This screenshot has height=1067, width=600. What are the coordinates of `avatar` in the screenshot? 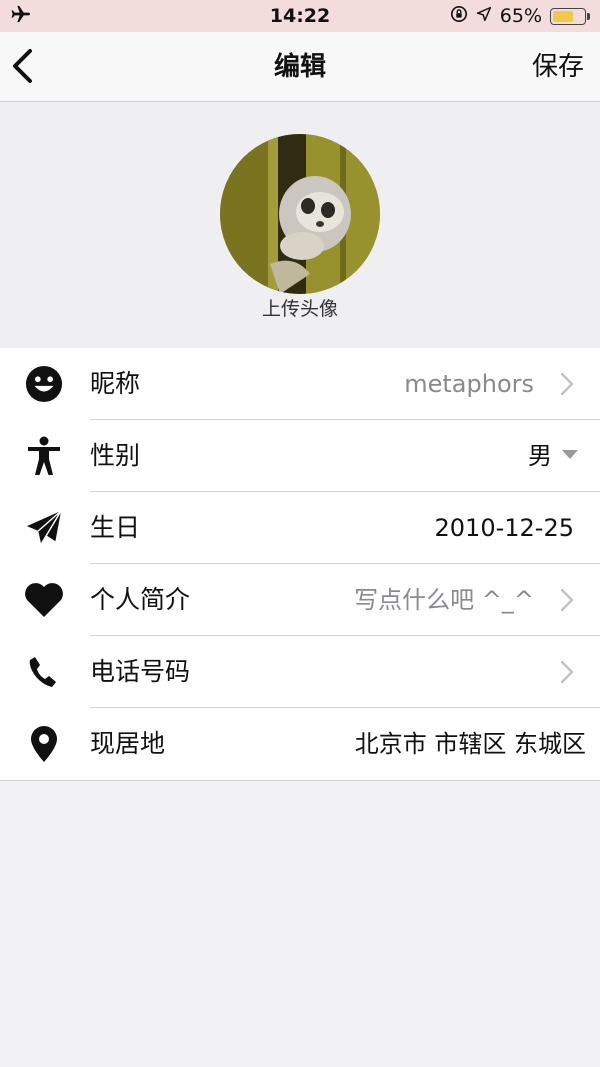 It's located at (300, 214).